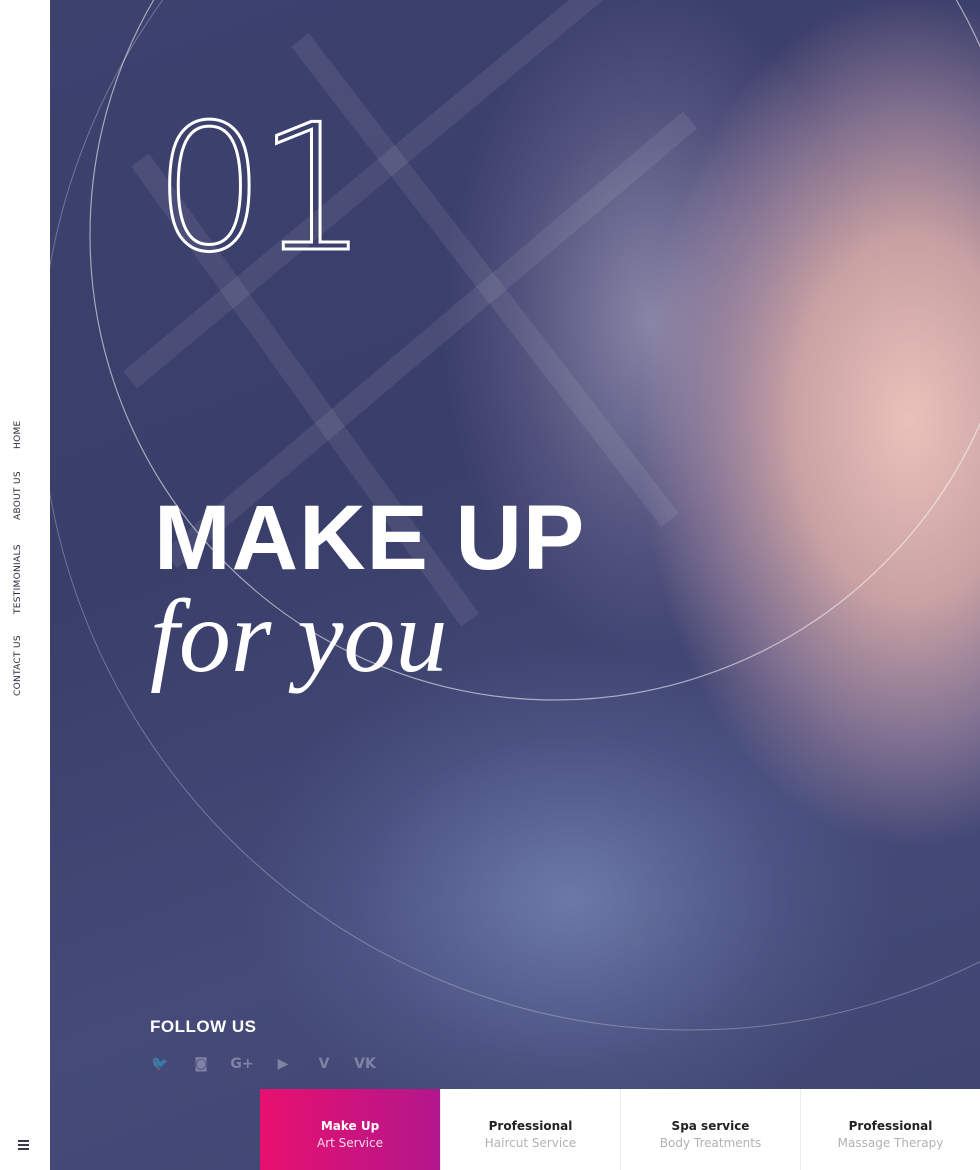 This screenshot has height=1170, width=980. Describe the element at coordinates (160, 1064) in the screenshot. I see `twitter-icon: 🐦` at that location.